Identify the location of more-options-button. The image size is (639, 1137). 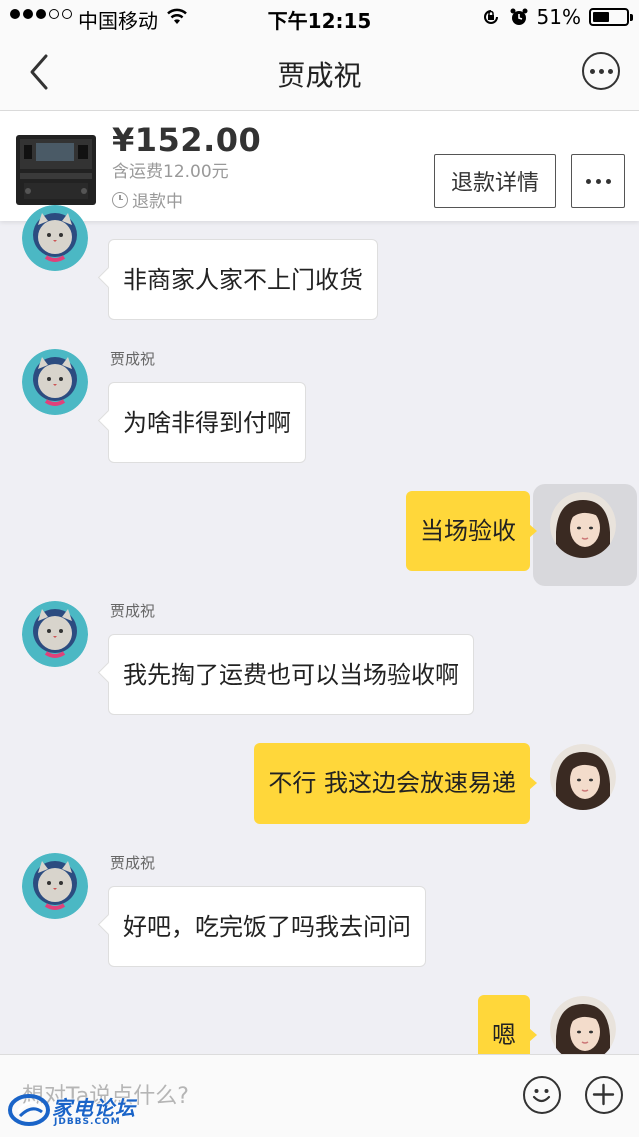
(601, 71).